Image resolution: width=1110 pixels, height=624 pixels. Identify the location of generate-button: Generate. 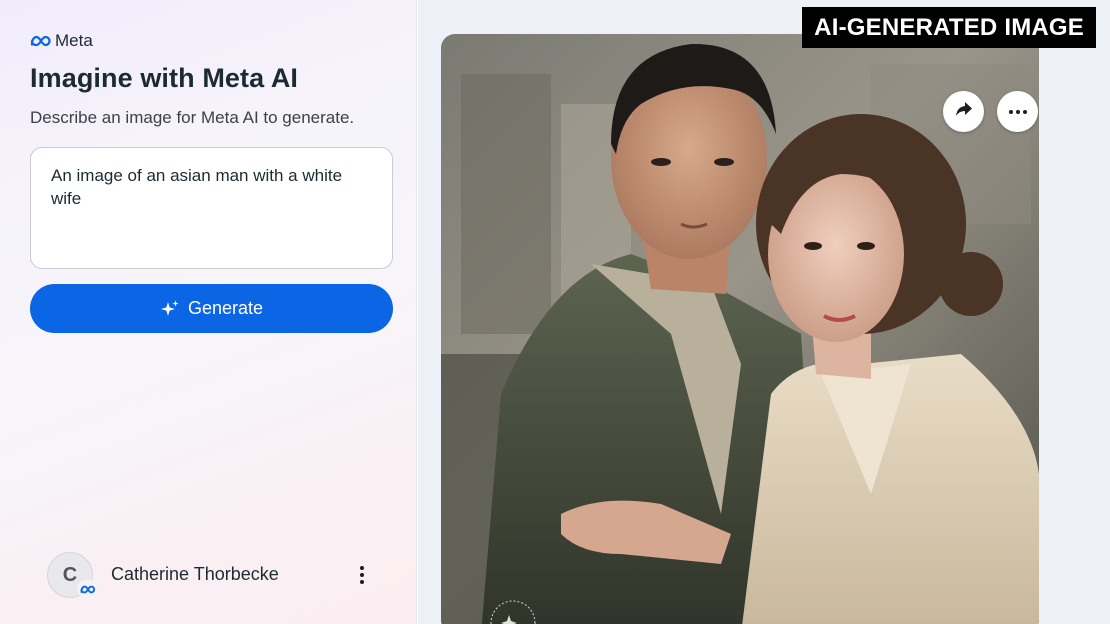
(211, 308).